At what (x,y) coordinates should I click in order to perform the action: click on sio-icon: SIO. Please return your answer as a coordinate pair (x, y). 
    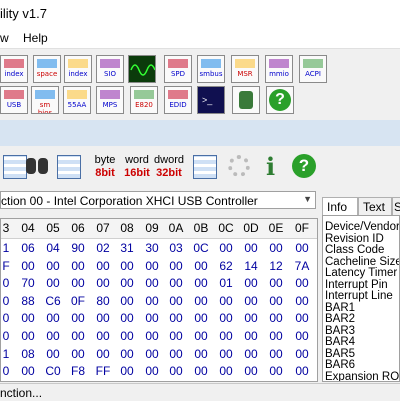
    Looking at the image, I should click on (110, 69).